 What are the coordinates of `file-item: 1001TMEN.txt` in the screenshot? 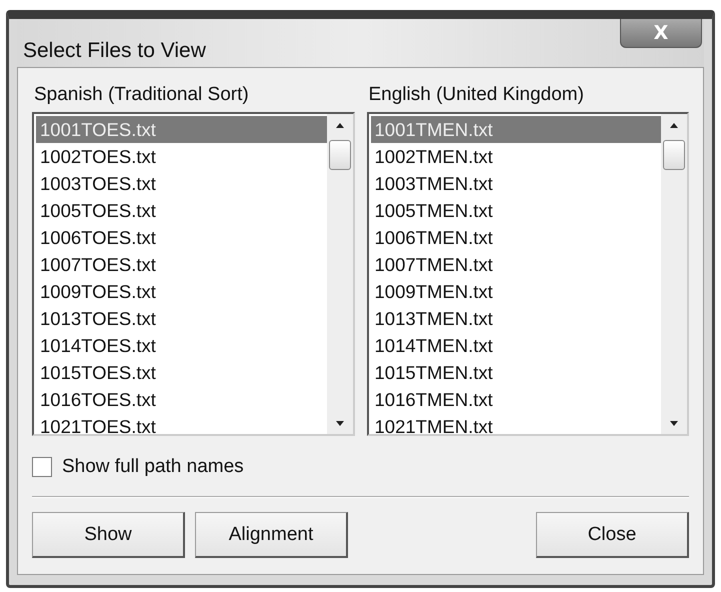 It's located at (515, 129).